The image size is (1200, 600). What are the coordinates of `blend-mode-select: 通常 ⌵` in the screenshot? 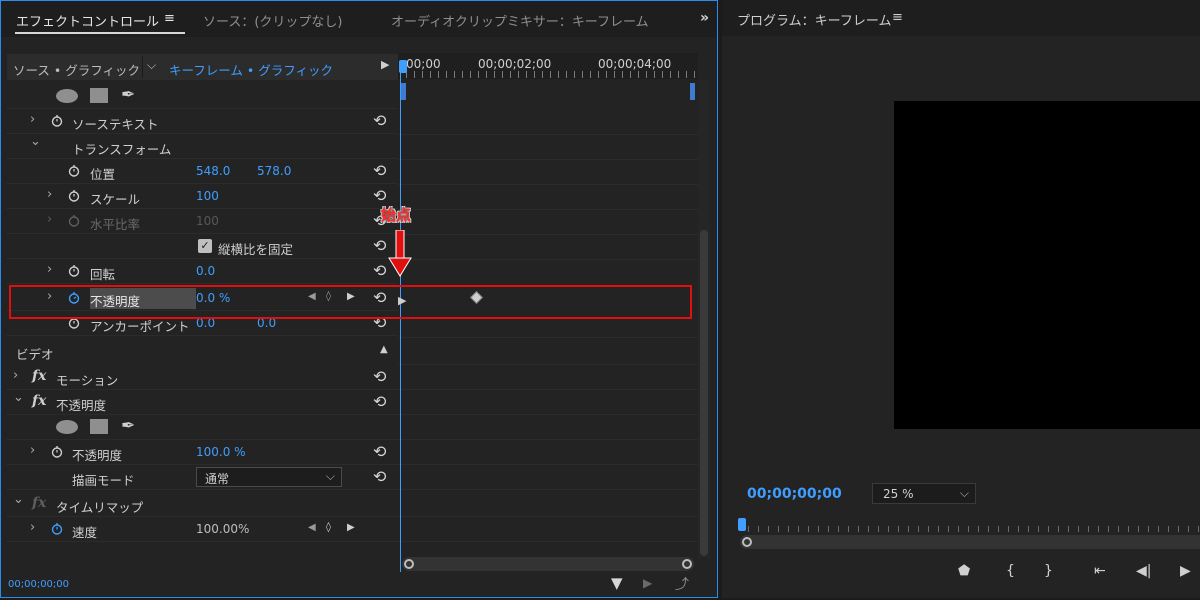 It's located at (269, 477).